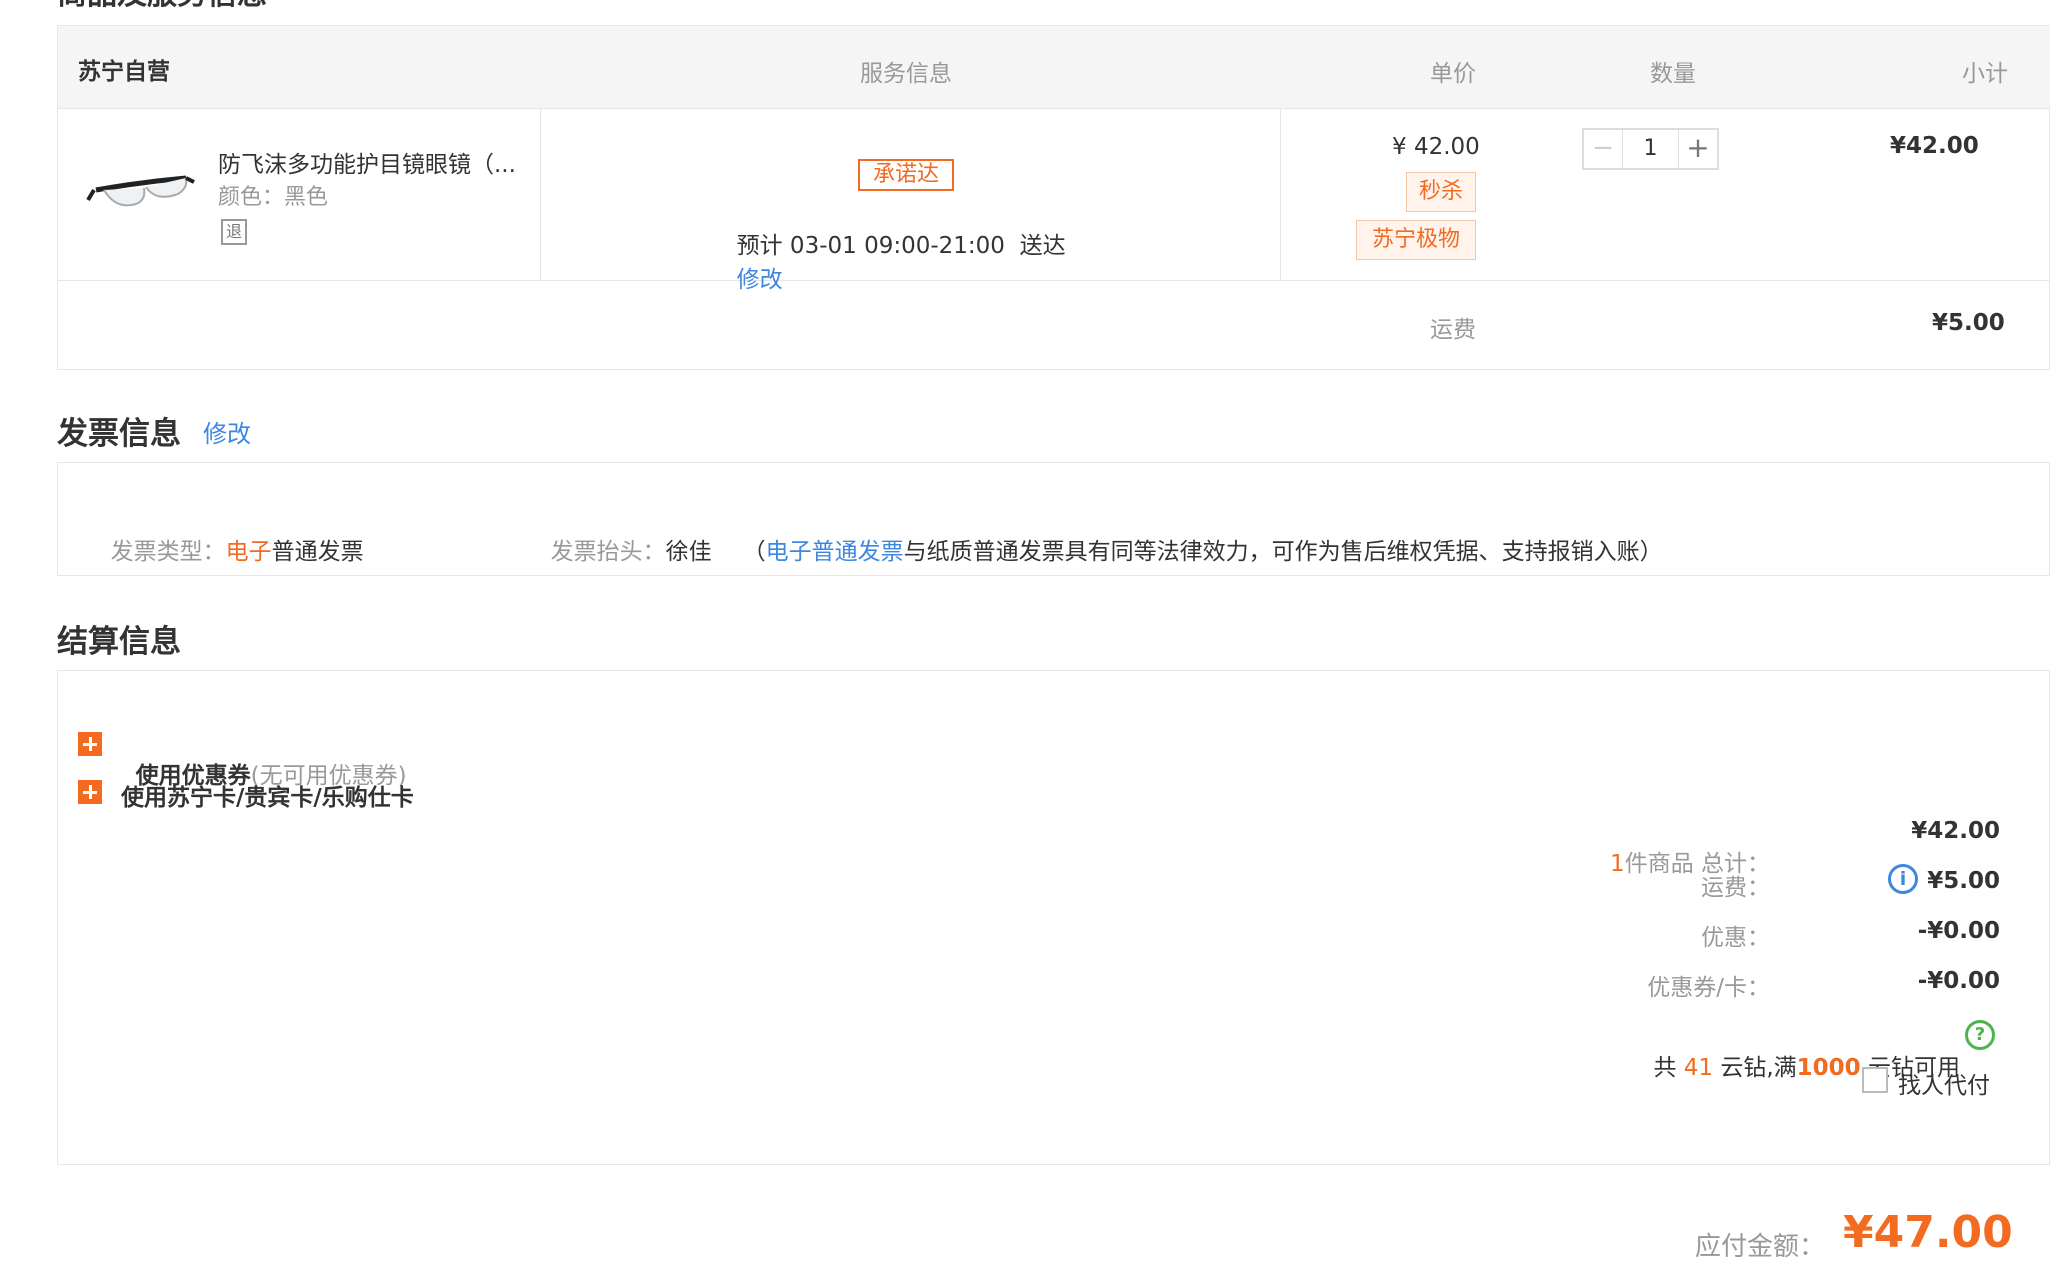  What do you see at coordinates (901, 246) in the screenshot?
I see `delivery-text: 预计 03-01 09:00-21:00 送达` at bounding box center [901, 246].